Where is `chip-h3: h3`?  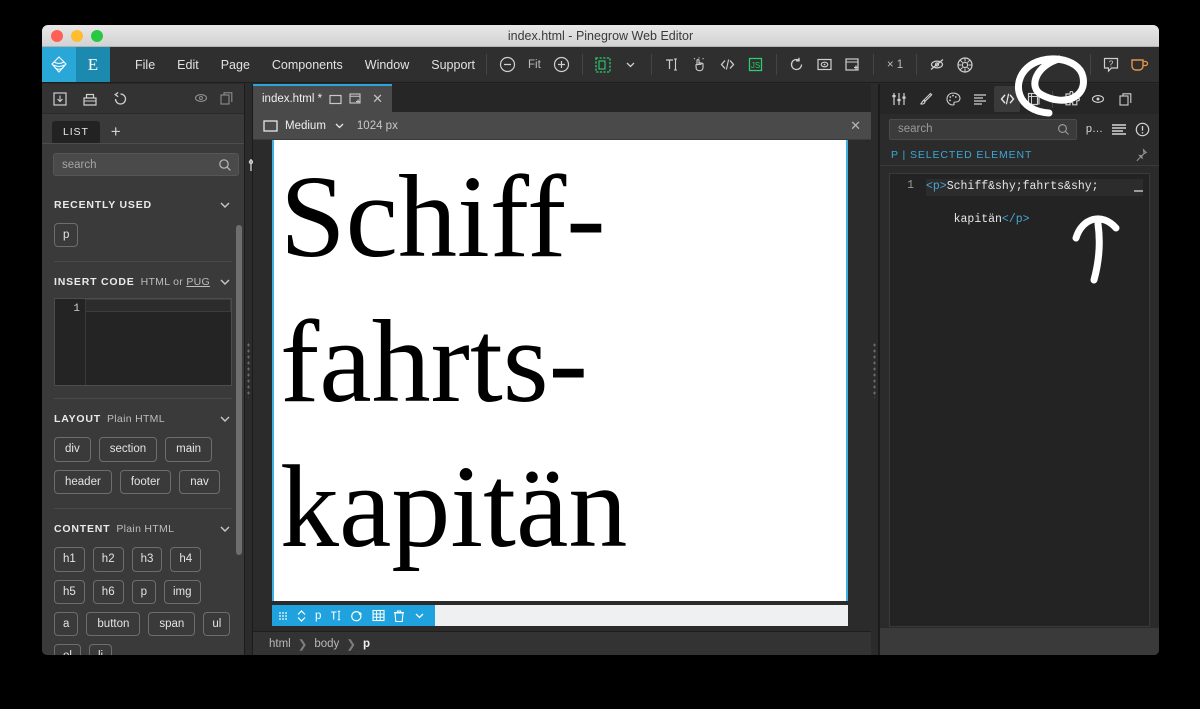 chip-h3: h3 is located at coordinates (147, 559).